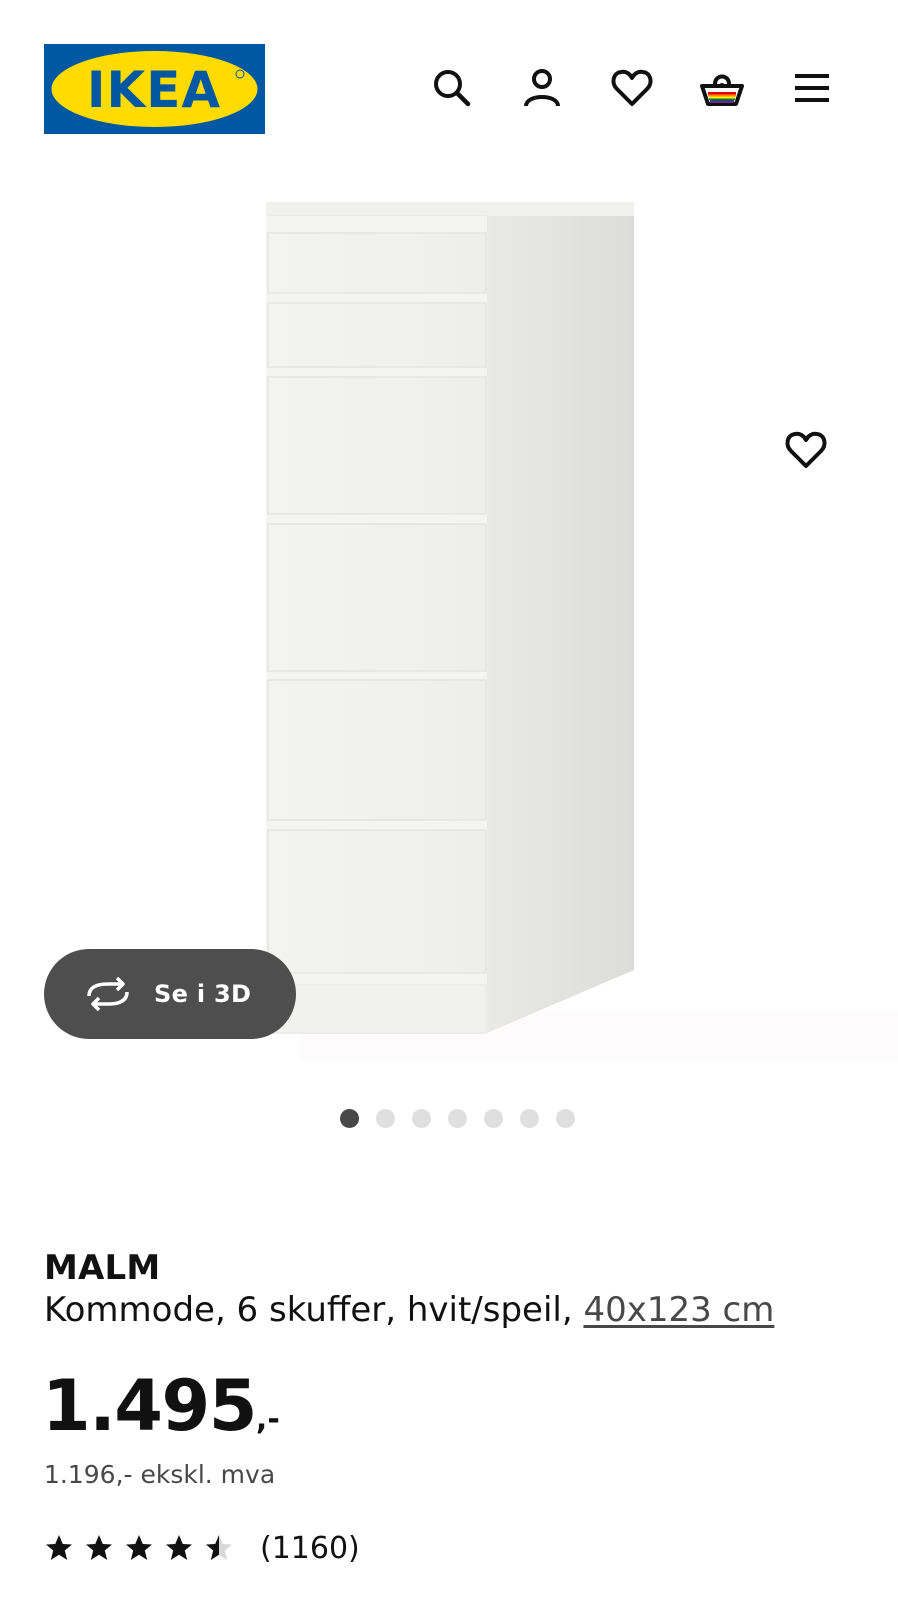 The width and height of the screenshot is (898, 1600). What do you see at coordinates (160, 1474) in the screenshot?
I see `price-excl-vat: 1.196,- ekskl. mva` at bounding box center [160, 1474].